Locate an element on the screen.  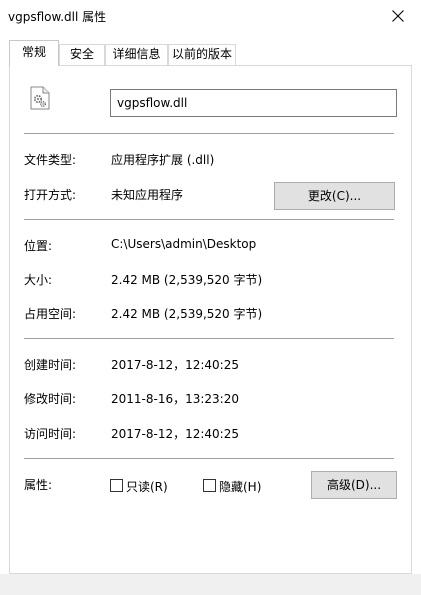
file-name-input is located at coordinates (253, 103).